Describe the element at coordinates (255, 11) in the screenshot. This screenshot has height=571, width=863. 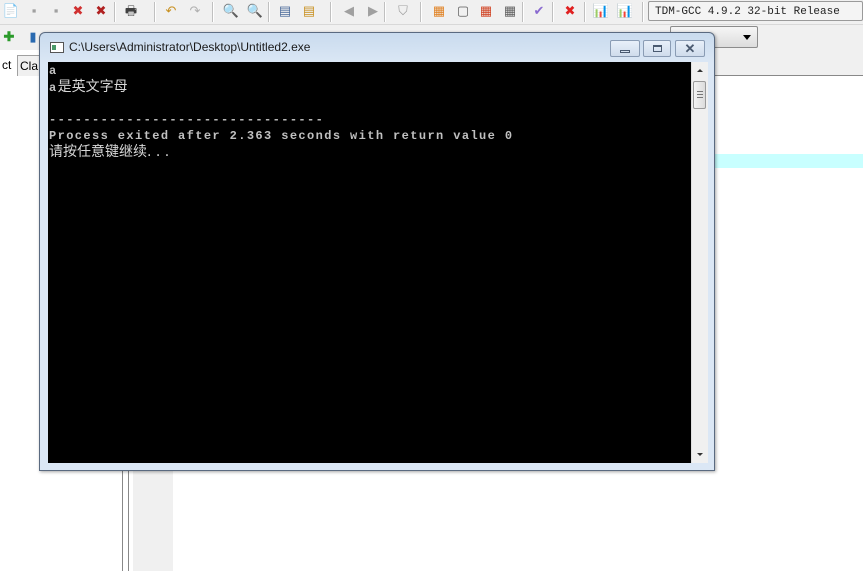
I see `replace-icon: 🔍` at that location.